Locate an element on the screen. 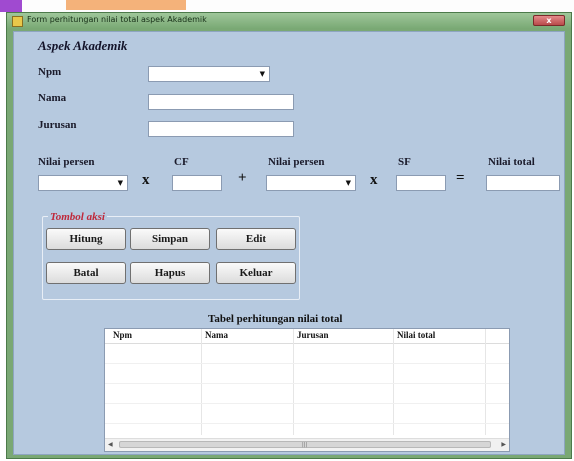 This screenshot has width=574, height=461. simpan-button: Simpan is located at coordinates (170, 239).